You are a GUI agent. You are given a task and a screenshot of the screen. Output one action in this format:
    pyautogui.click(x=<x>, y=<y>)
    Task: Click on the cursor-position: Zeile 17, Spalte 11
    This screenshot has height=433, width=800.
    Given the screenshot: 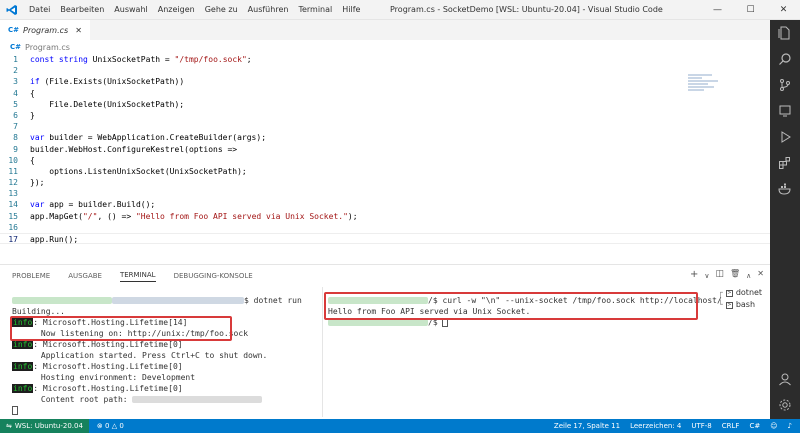 What is the action you would take?
    pyautogui.click(x=587, y=426)
    